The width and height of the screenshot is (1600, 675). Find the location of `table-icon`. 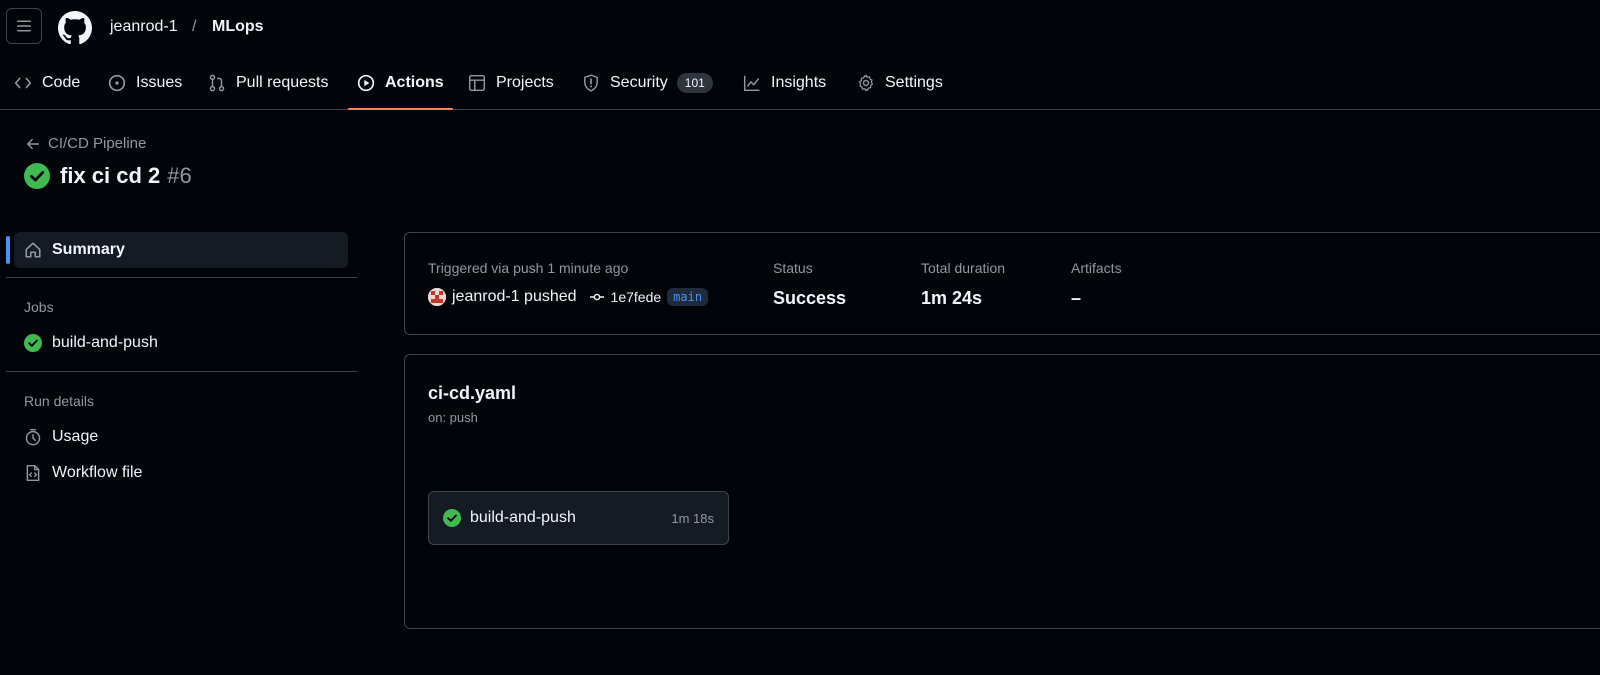

table-icon is located at coordinates (477, 82).